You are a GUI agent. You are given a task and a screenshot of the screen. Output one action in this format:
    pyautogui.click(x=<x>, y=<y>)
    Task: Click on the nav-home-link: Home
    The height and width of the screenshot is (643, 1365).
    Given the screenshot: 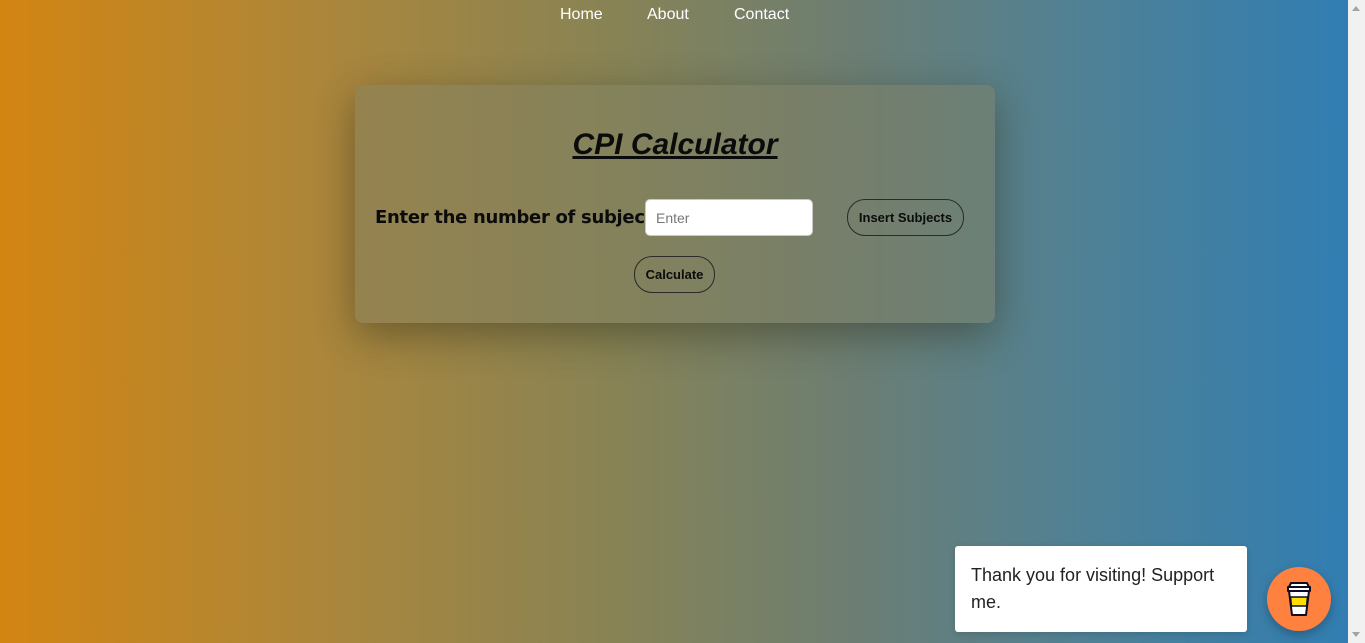 What is the action you would take?
    pyautogui.click(x=581, y=15)
    